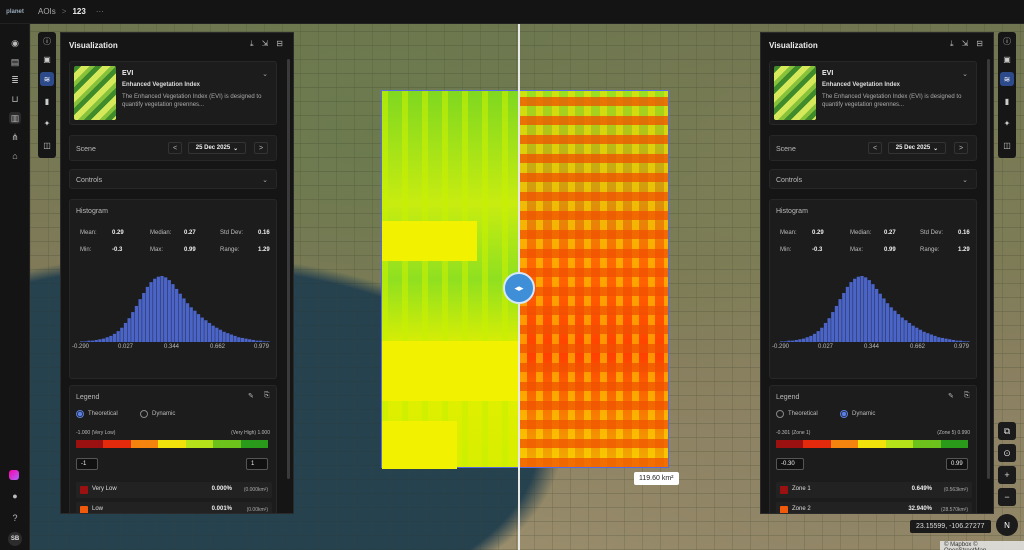  What do you see at coordinates (15, 118) in the screenshot?
I see `map-icon: ▥` at bounding box center [15, 118].